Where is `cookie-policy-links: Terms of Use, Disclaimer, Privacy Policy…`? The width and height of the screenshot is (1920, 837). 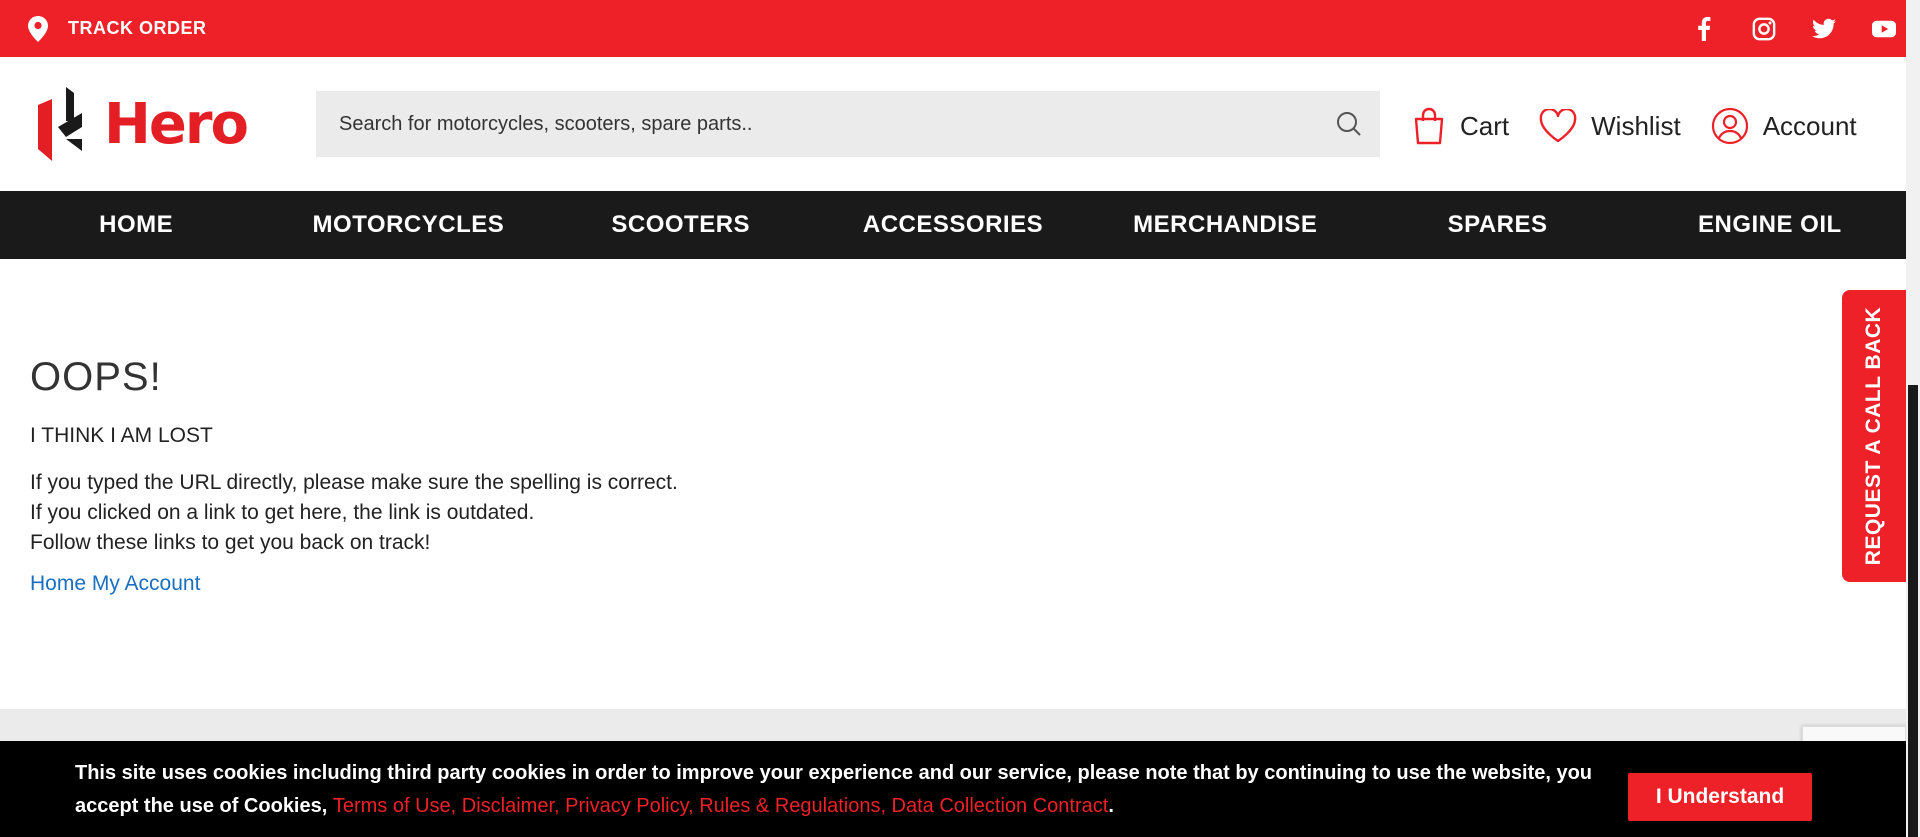 cookie-policy-links: Terms of Use, Disclaimer, Privacy Policy… is located at coordinates (720, 806).